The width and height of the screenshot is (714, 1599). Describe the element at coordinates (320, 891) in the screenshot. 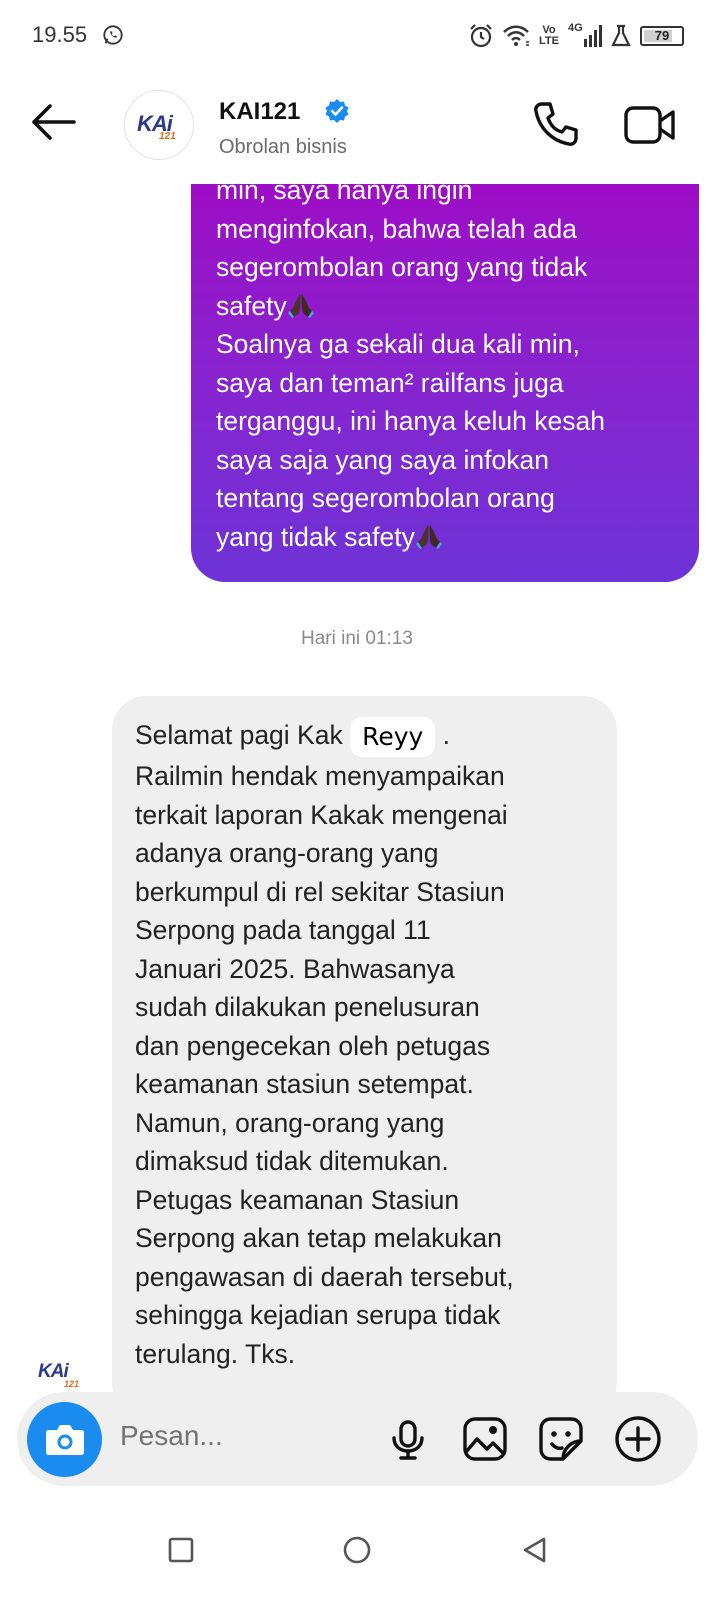

I see `message-line: berkumpul di rel sekitar Stasiun` at that location.